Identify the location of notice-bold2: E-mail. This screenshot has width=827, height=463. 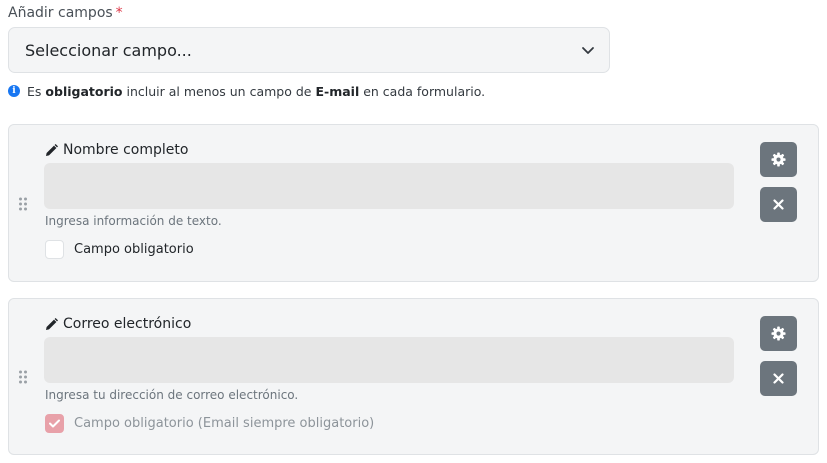
(337, 91).